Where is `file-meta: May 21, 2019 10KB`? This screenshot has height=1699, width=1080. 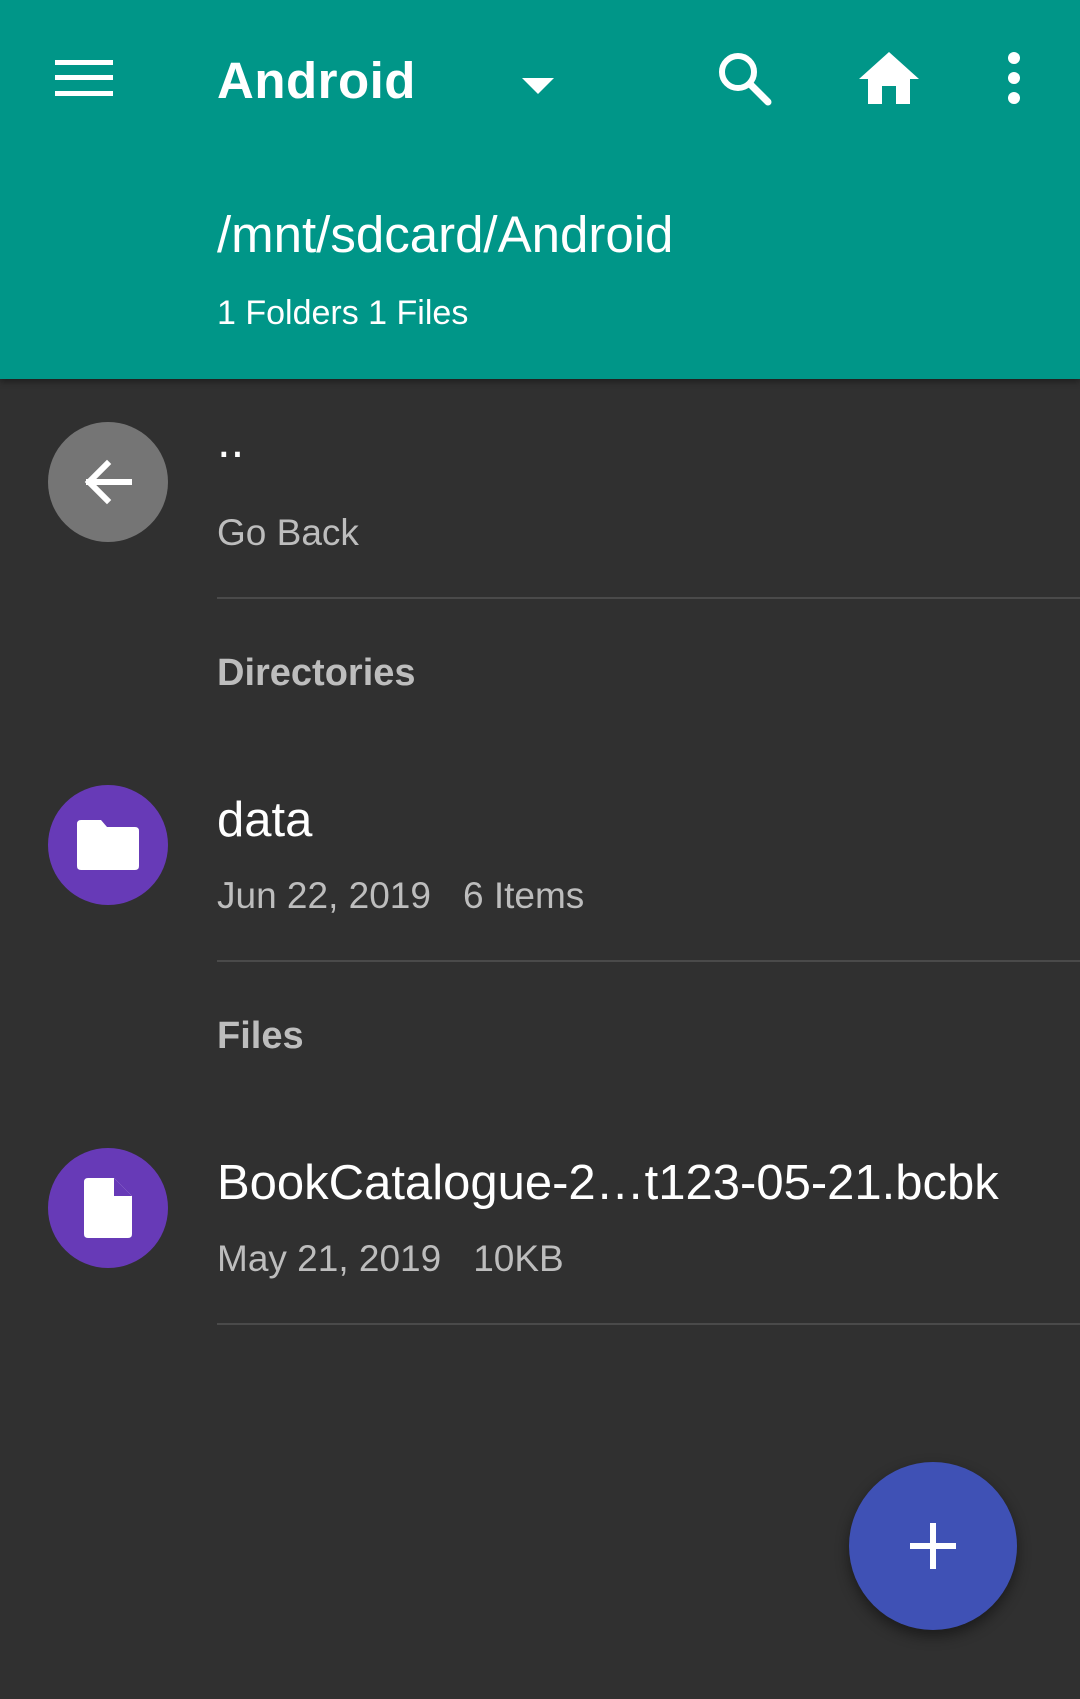 file-meta: May 21, 2019 10KB is located at coordinates (390, 1259).